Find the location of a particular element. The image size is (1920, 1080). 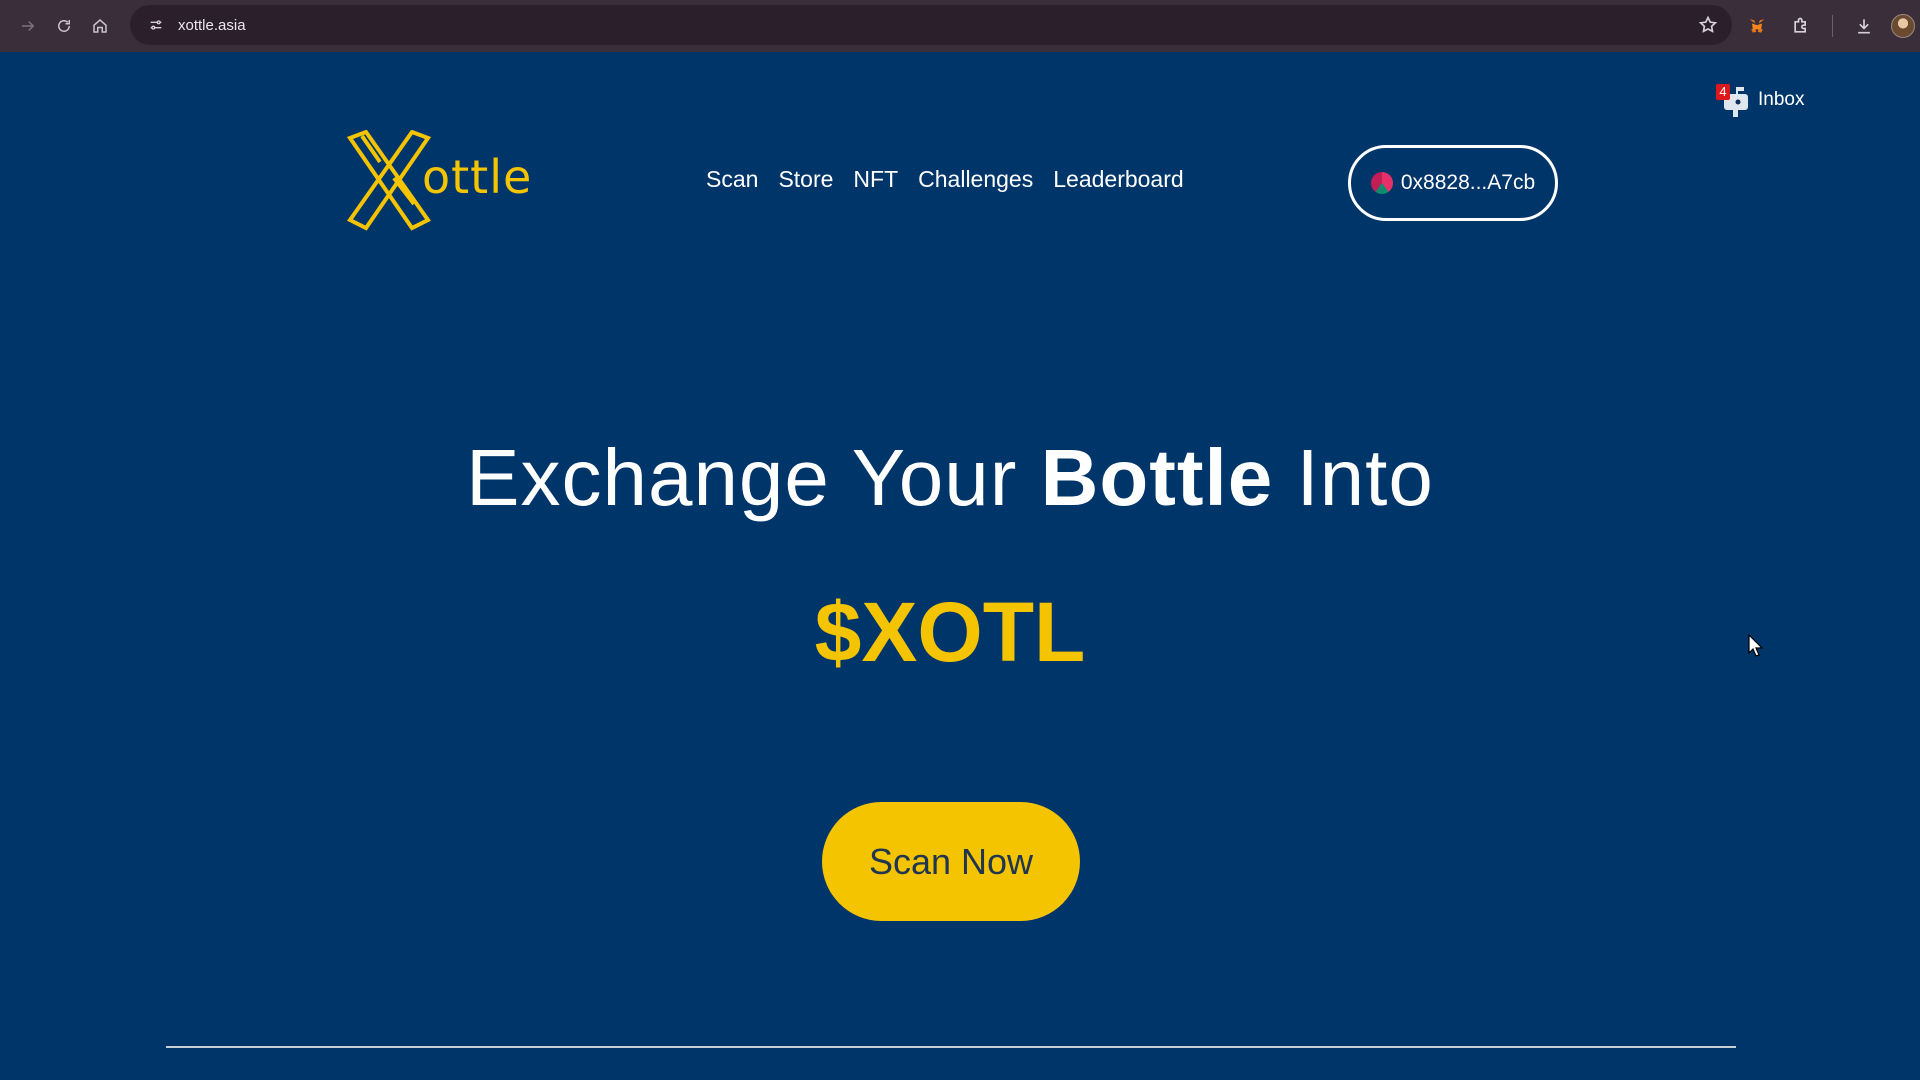

x-logo-icon is located at coordinates (389, 180).